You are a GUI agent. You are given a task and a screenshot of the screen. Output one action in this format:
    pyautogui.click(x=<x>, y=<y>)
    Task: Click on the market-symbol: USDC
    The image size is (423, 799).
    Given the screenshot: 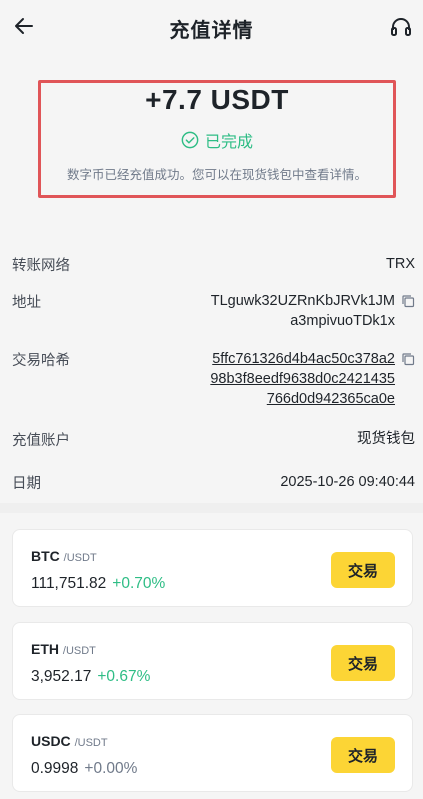 What is the action you would take?
    pyautogui.click(x=51, y=741)
    